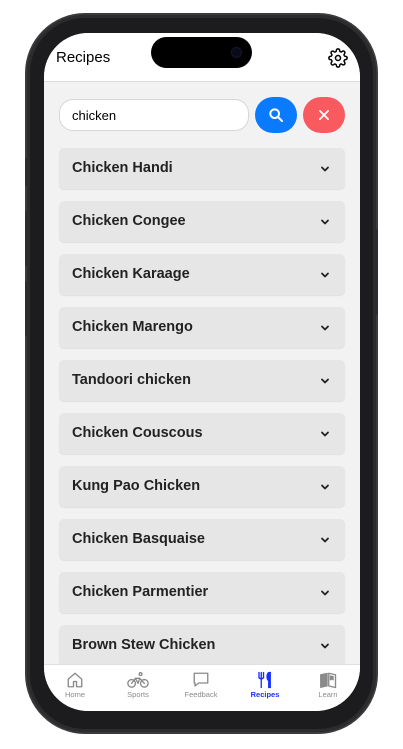 This screenshot has height=749, width=403. What do you see at coordinates (137, 433) in the screenshot?
I see `recipe-item-label: Chicken Couscous` at bounding box center [137, 433].